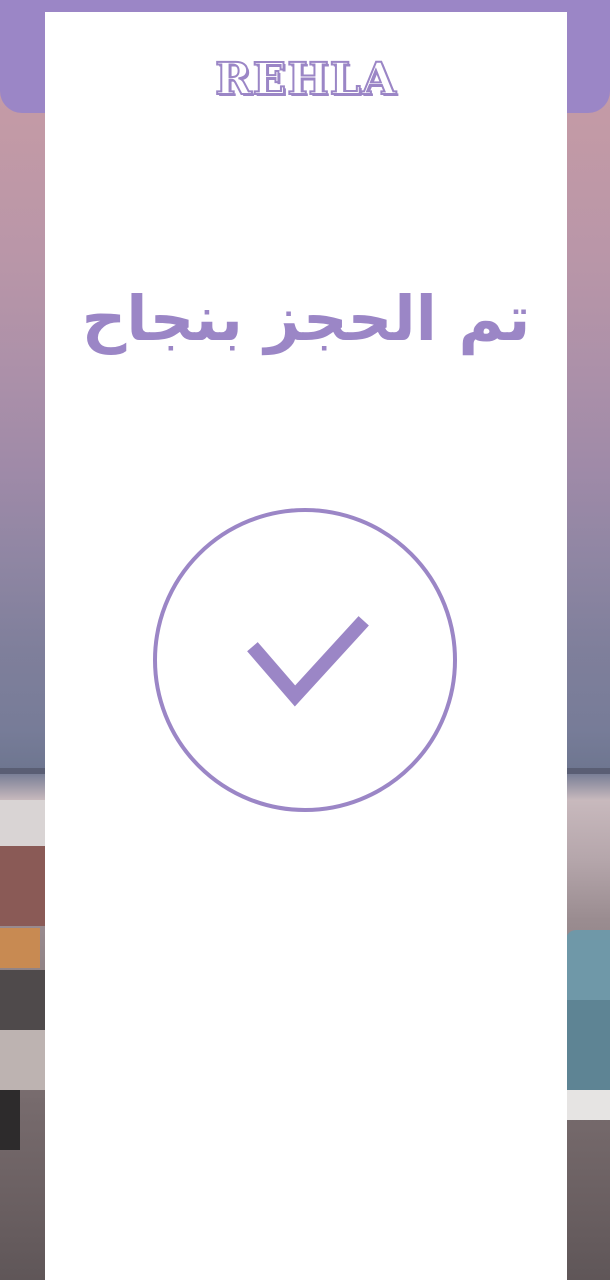 The height and width of the screenshot is (1280, 610). Describe the element at coordinates (305, 79) in the screenshot. I see `app-logo: REHLA` at that location.